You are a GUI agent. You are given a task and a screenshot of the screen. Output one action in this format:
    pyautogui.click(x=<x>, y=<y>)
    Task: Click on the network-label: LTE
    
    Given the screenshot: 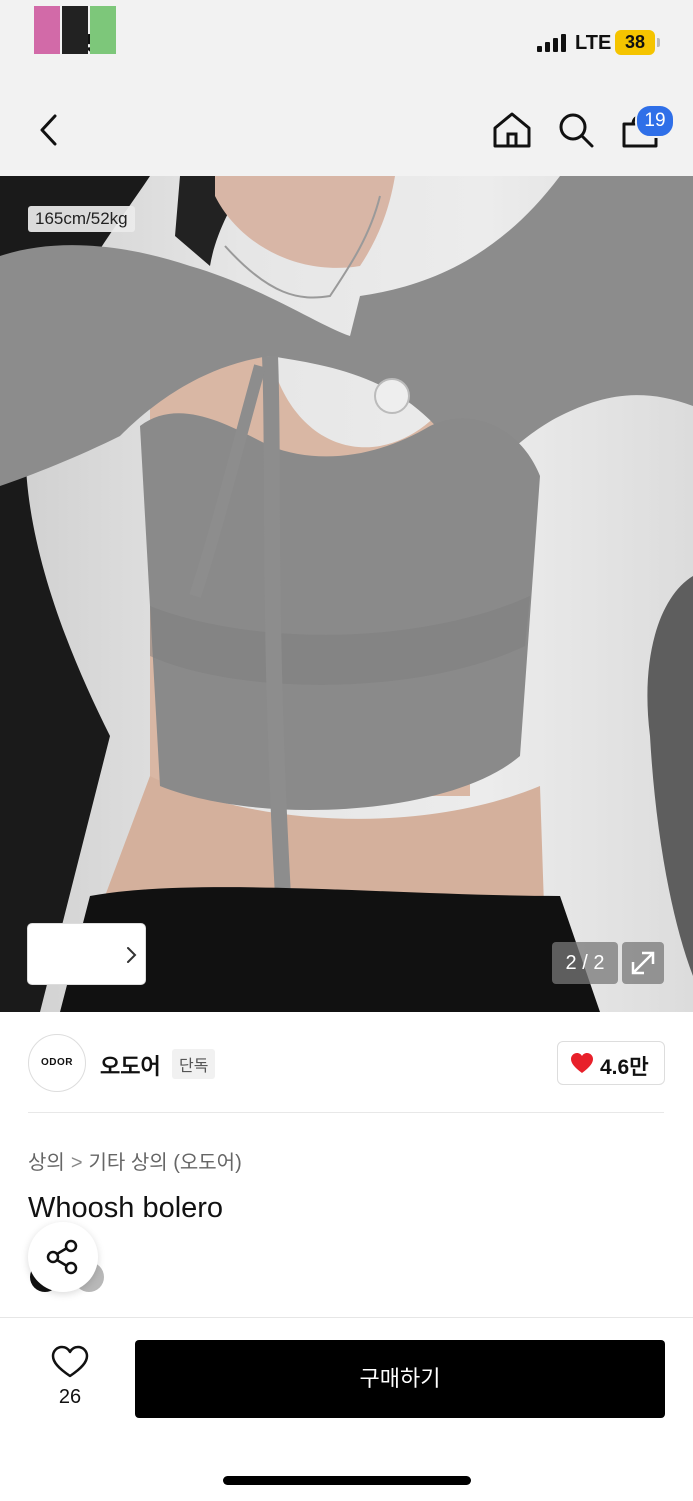 What is the action you would take?
    pyautogui.click(x=593, y=43)
    